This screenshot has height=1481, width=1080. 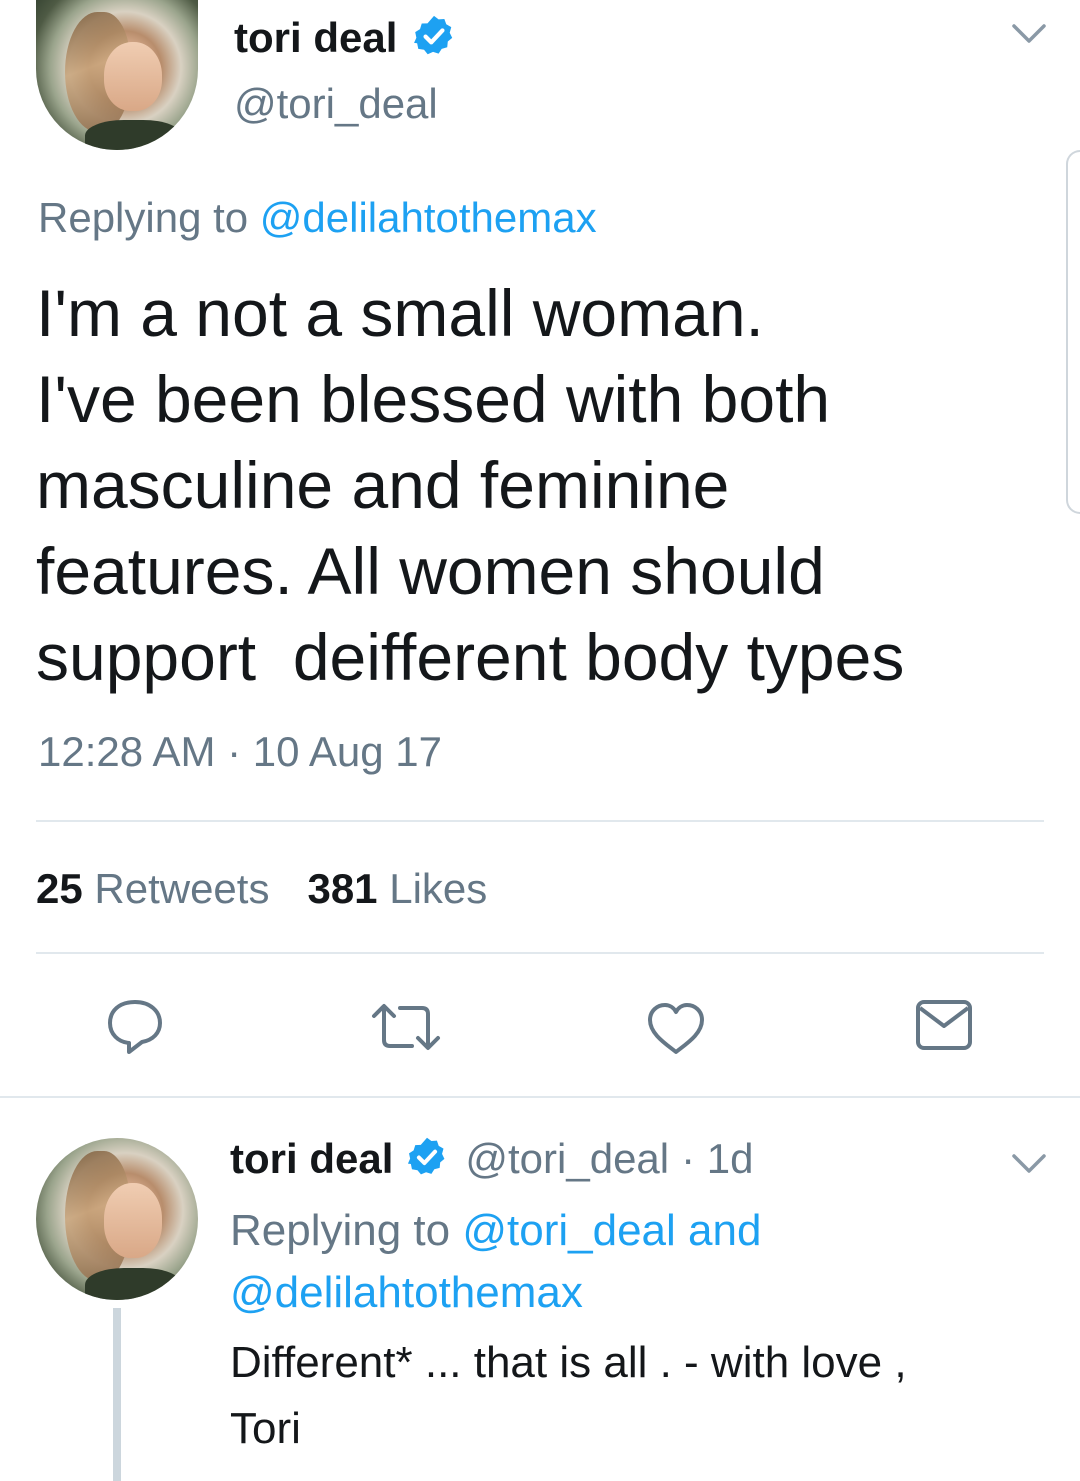 What do you see at coordinates (342, 888) in the screenshot?
I see `likes-count: 381` at bounding box center [342, 888].